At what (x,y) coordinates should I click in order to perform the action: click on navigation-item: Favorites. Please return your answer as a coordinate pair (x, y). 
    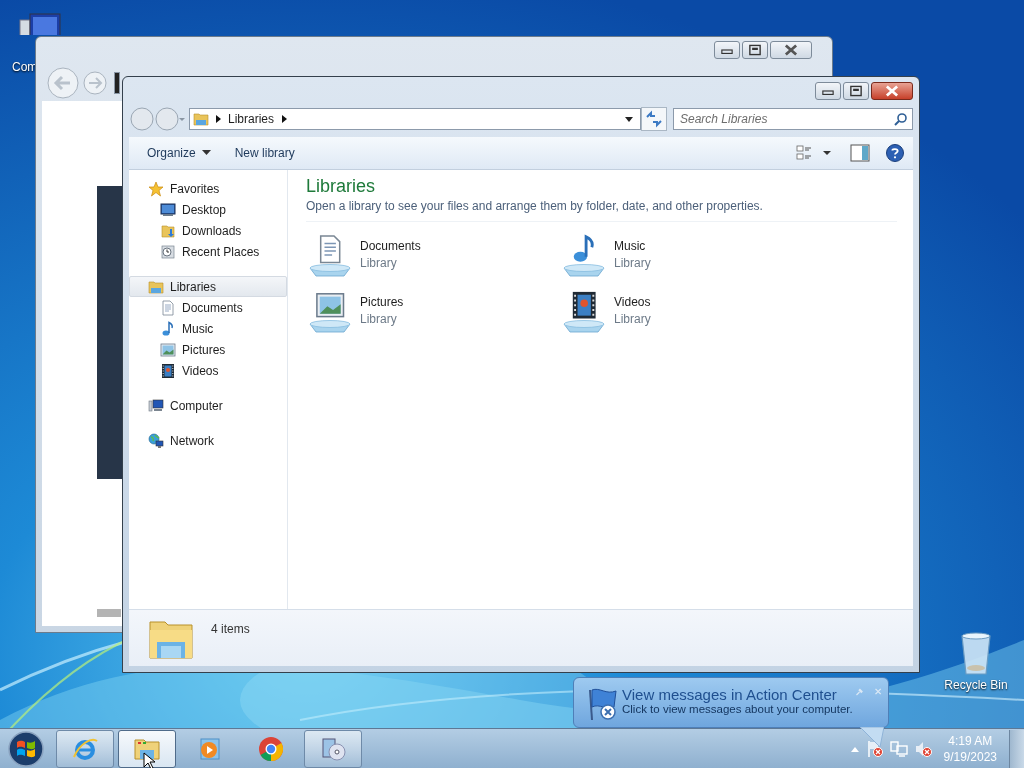
    Looking at the image, I should click on (208, 188).